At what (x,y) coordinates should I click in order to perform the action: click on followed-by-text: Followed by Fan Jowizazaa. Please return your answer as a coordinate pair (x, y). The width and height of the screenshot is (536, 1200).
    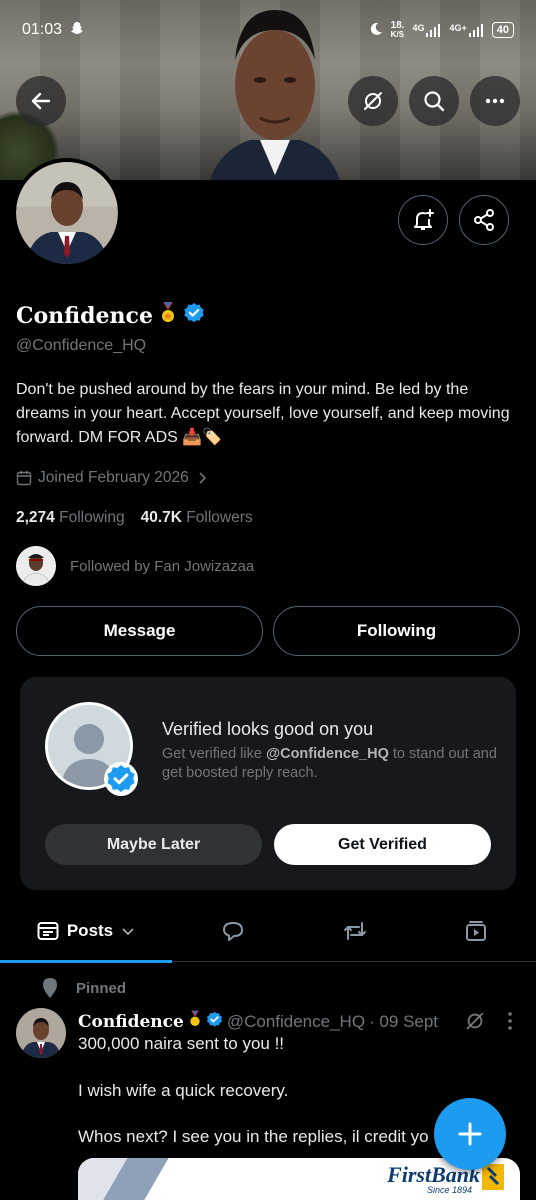
    Looking at the image, I should click on (162, 566).